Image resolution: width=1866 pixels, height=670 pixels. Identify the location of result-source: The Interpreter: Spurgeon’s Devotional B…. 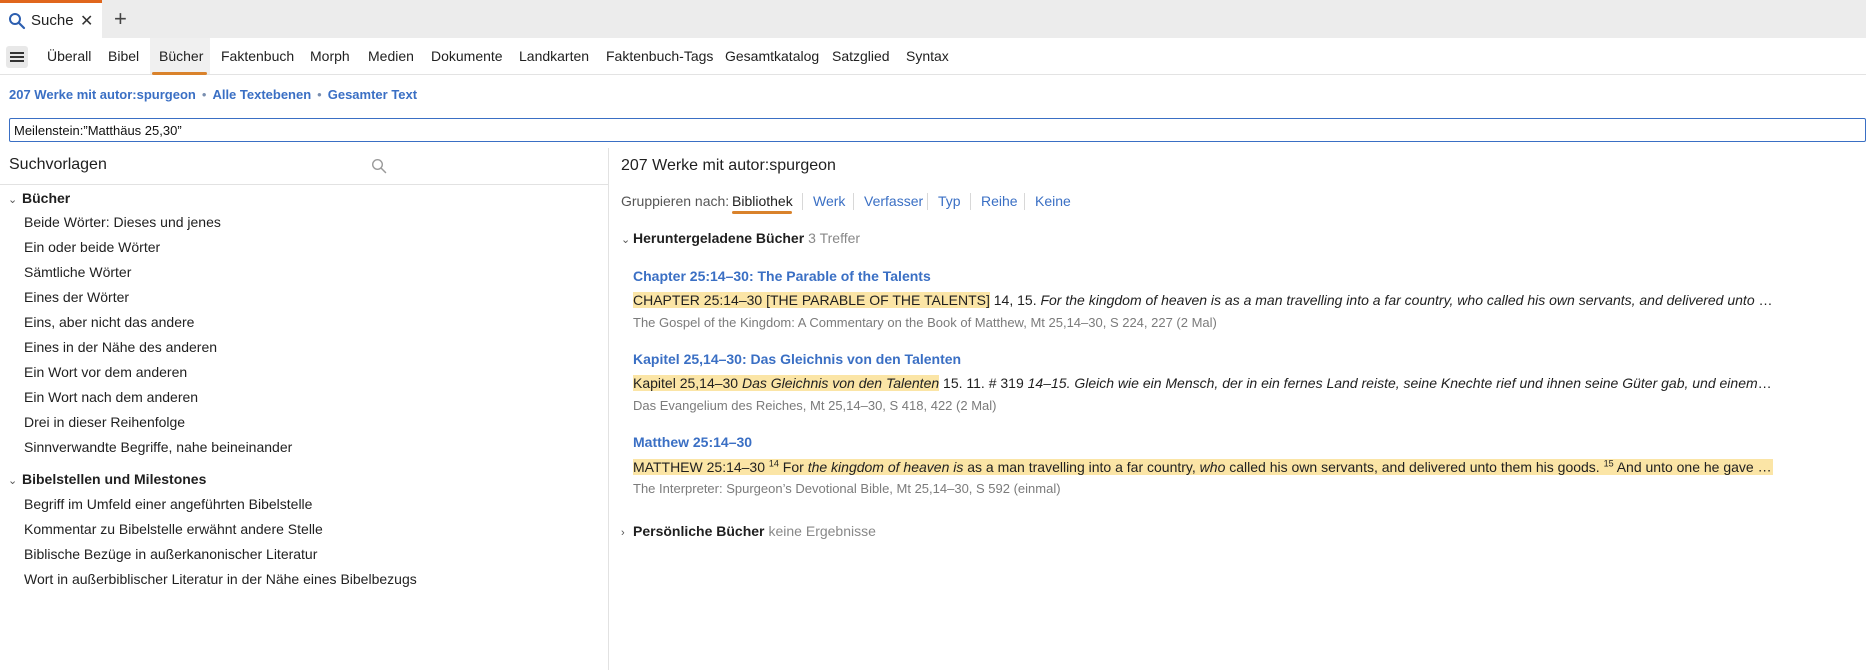
(847, 488).